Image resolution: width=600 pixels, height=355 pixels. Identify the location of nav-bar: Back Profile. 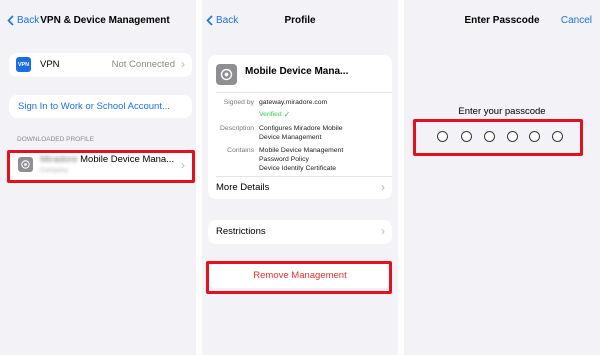
(300, 22).